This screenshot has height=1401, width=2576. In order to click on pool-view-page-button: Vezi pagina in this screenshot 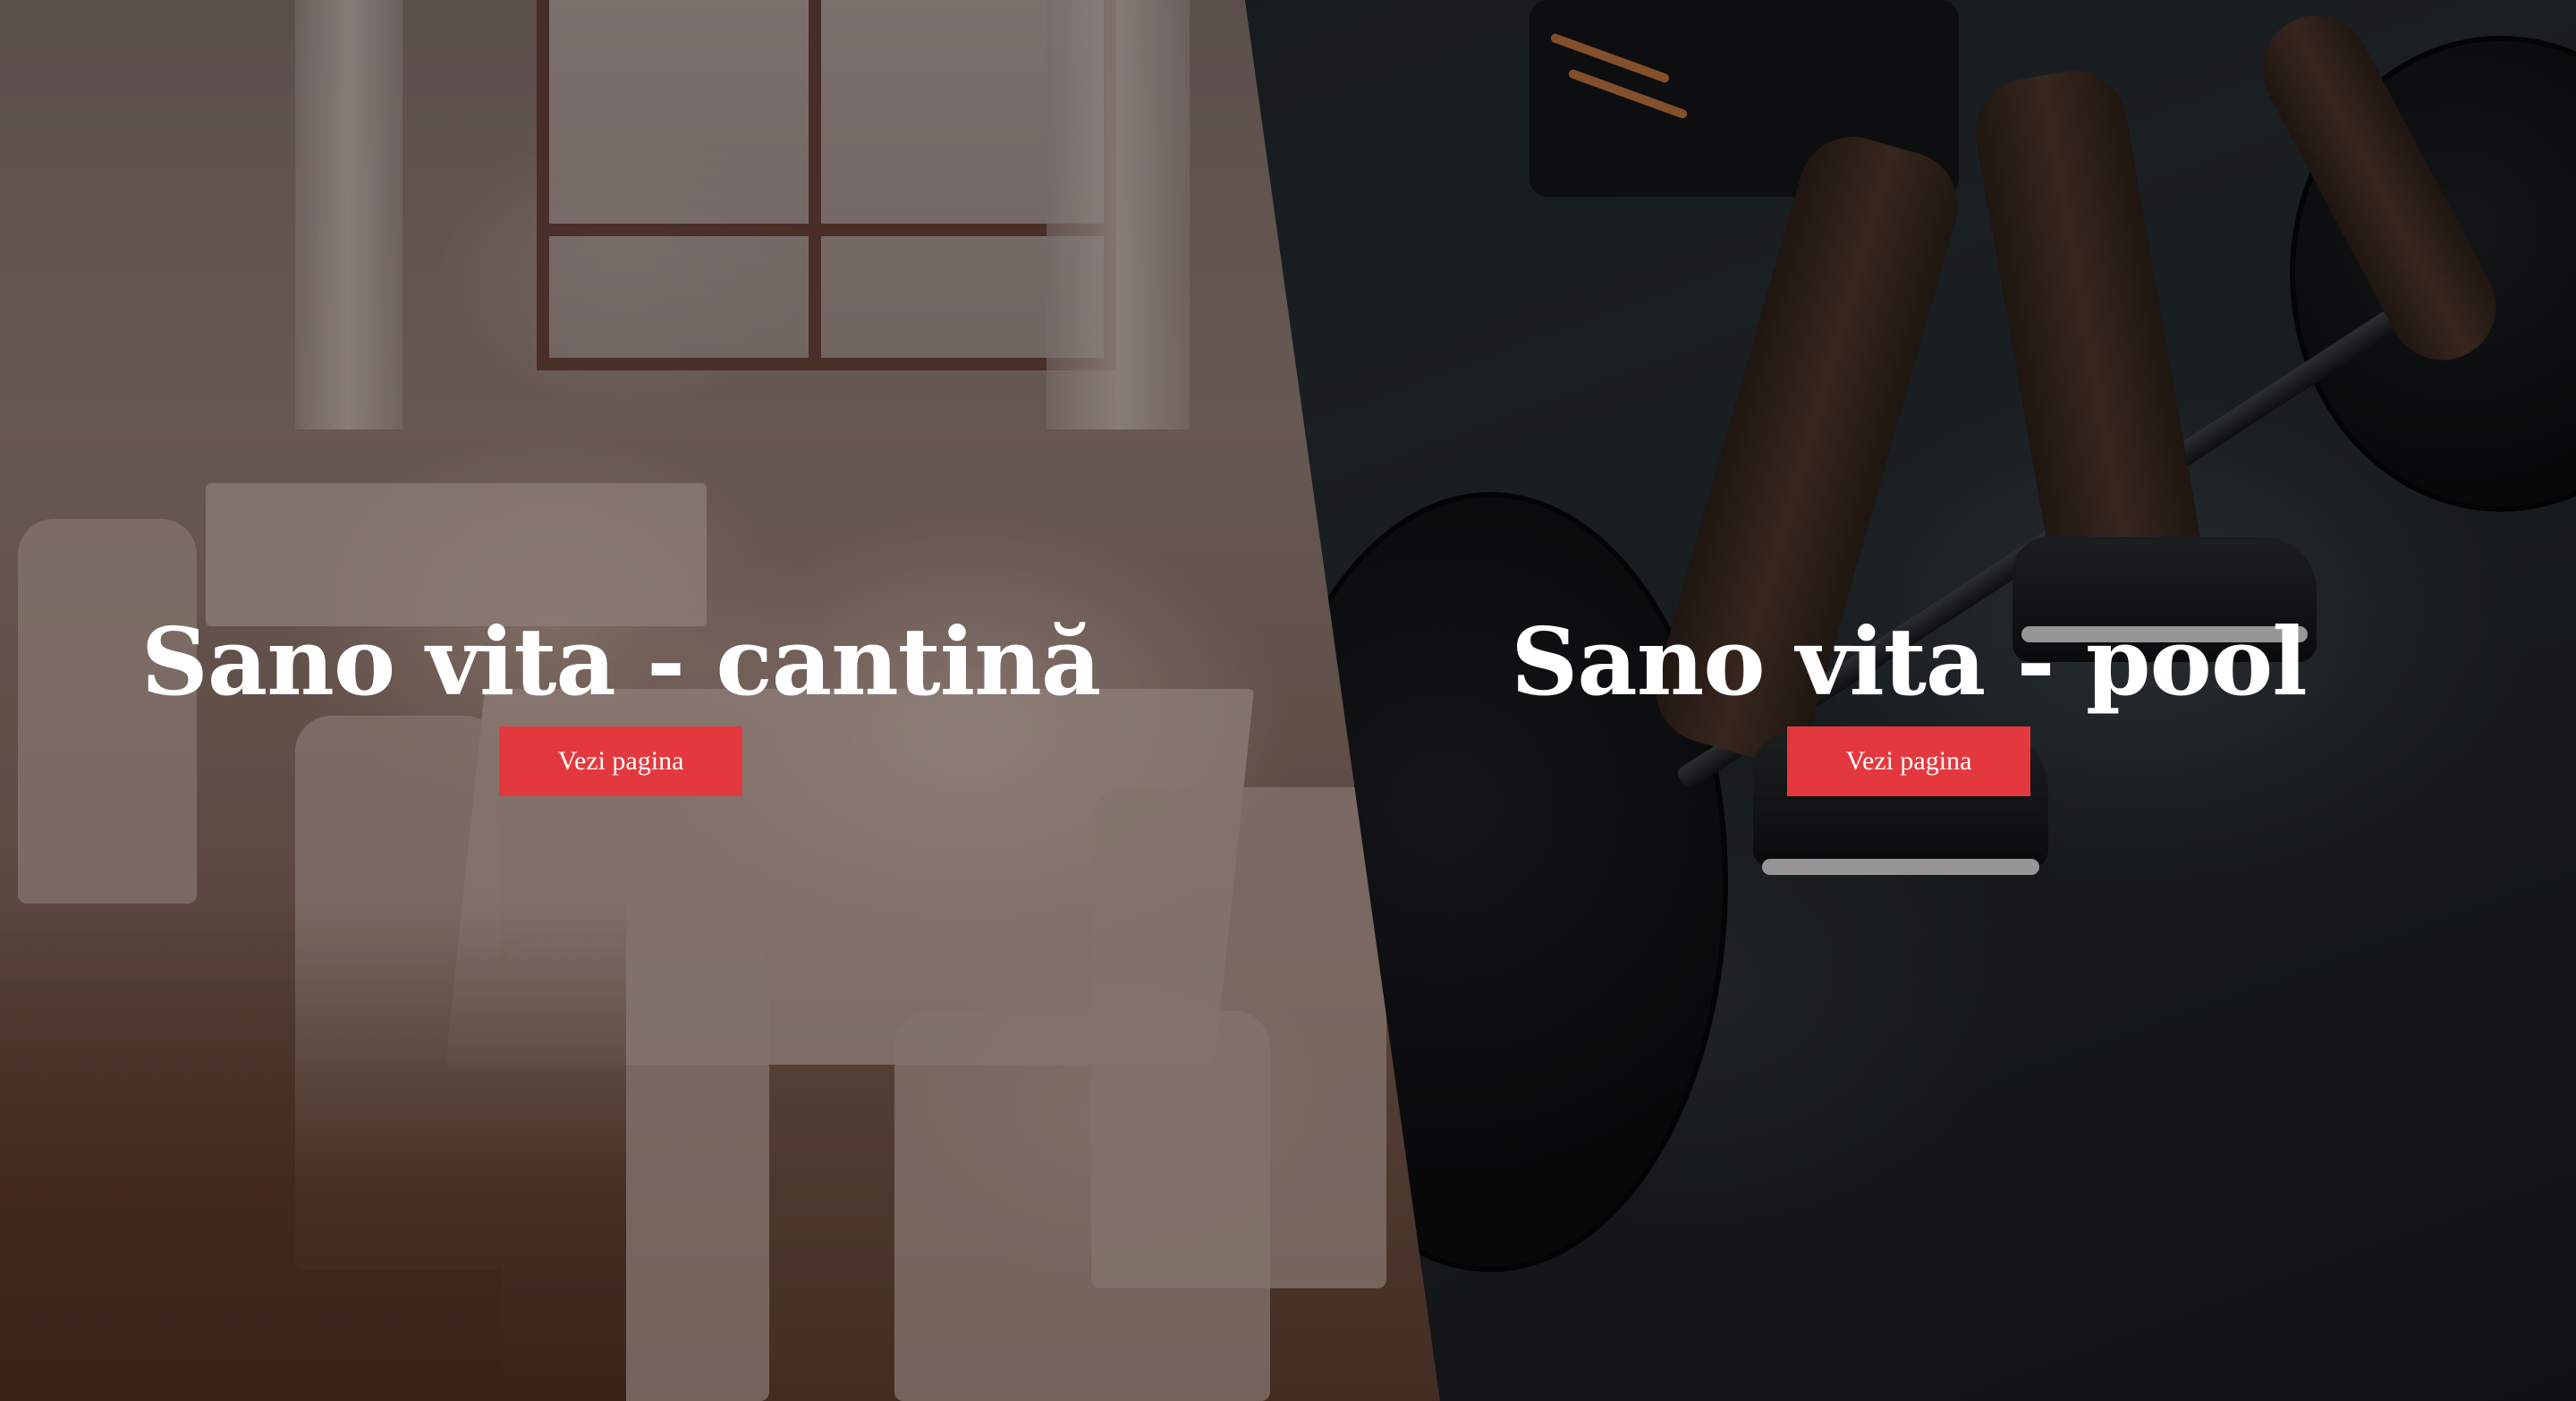, I will do `click(1908, 761)`.